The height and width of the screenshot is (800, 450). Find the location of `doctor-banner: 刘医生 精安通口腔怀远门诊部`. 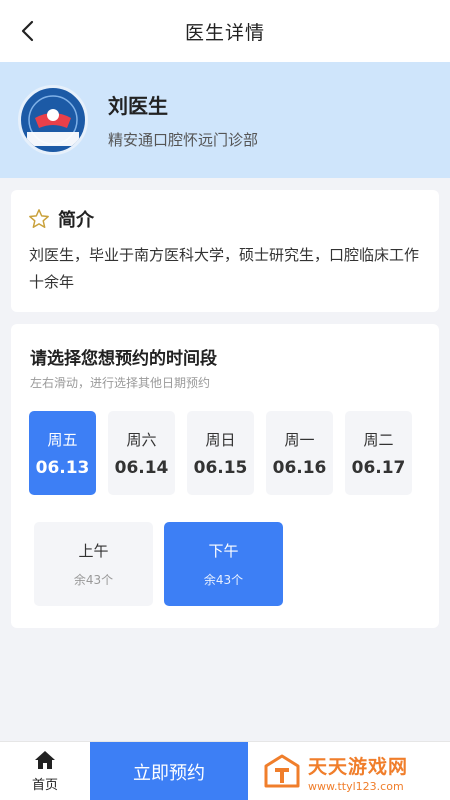

doctor-banner: 刘医生 精安通口腔怀远门诊部 is located at coordinates (225, 120).